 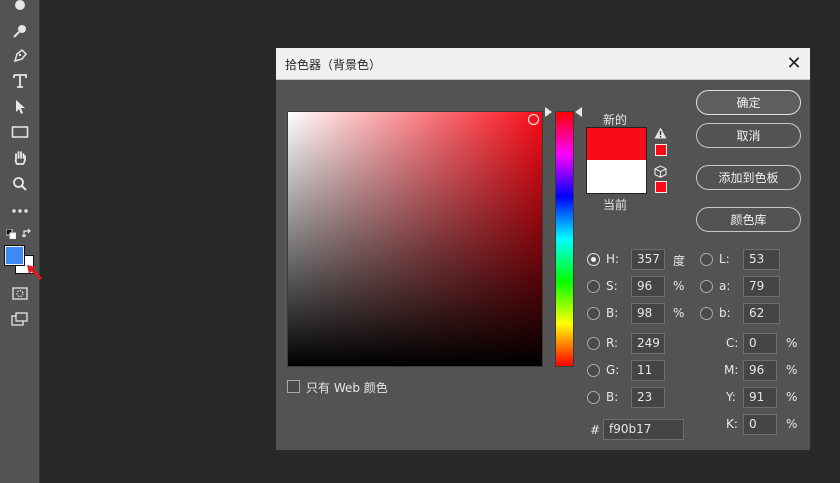 I want to click on radio-b-channel, so click(x=706, y=313).